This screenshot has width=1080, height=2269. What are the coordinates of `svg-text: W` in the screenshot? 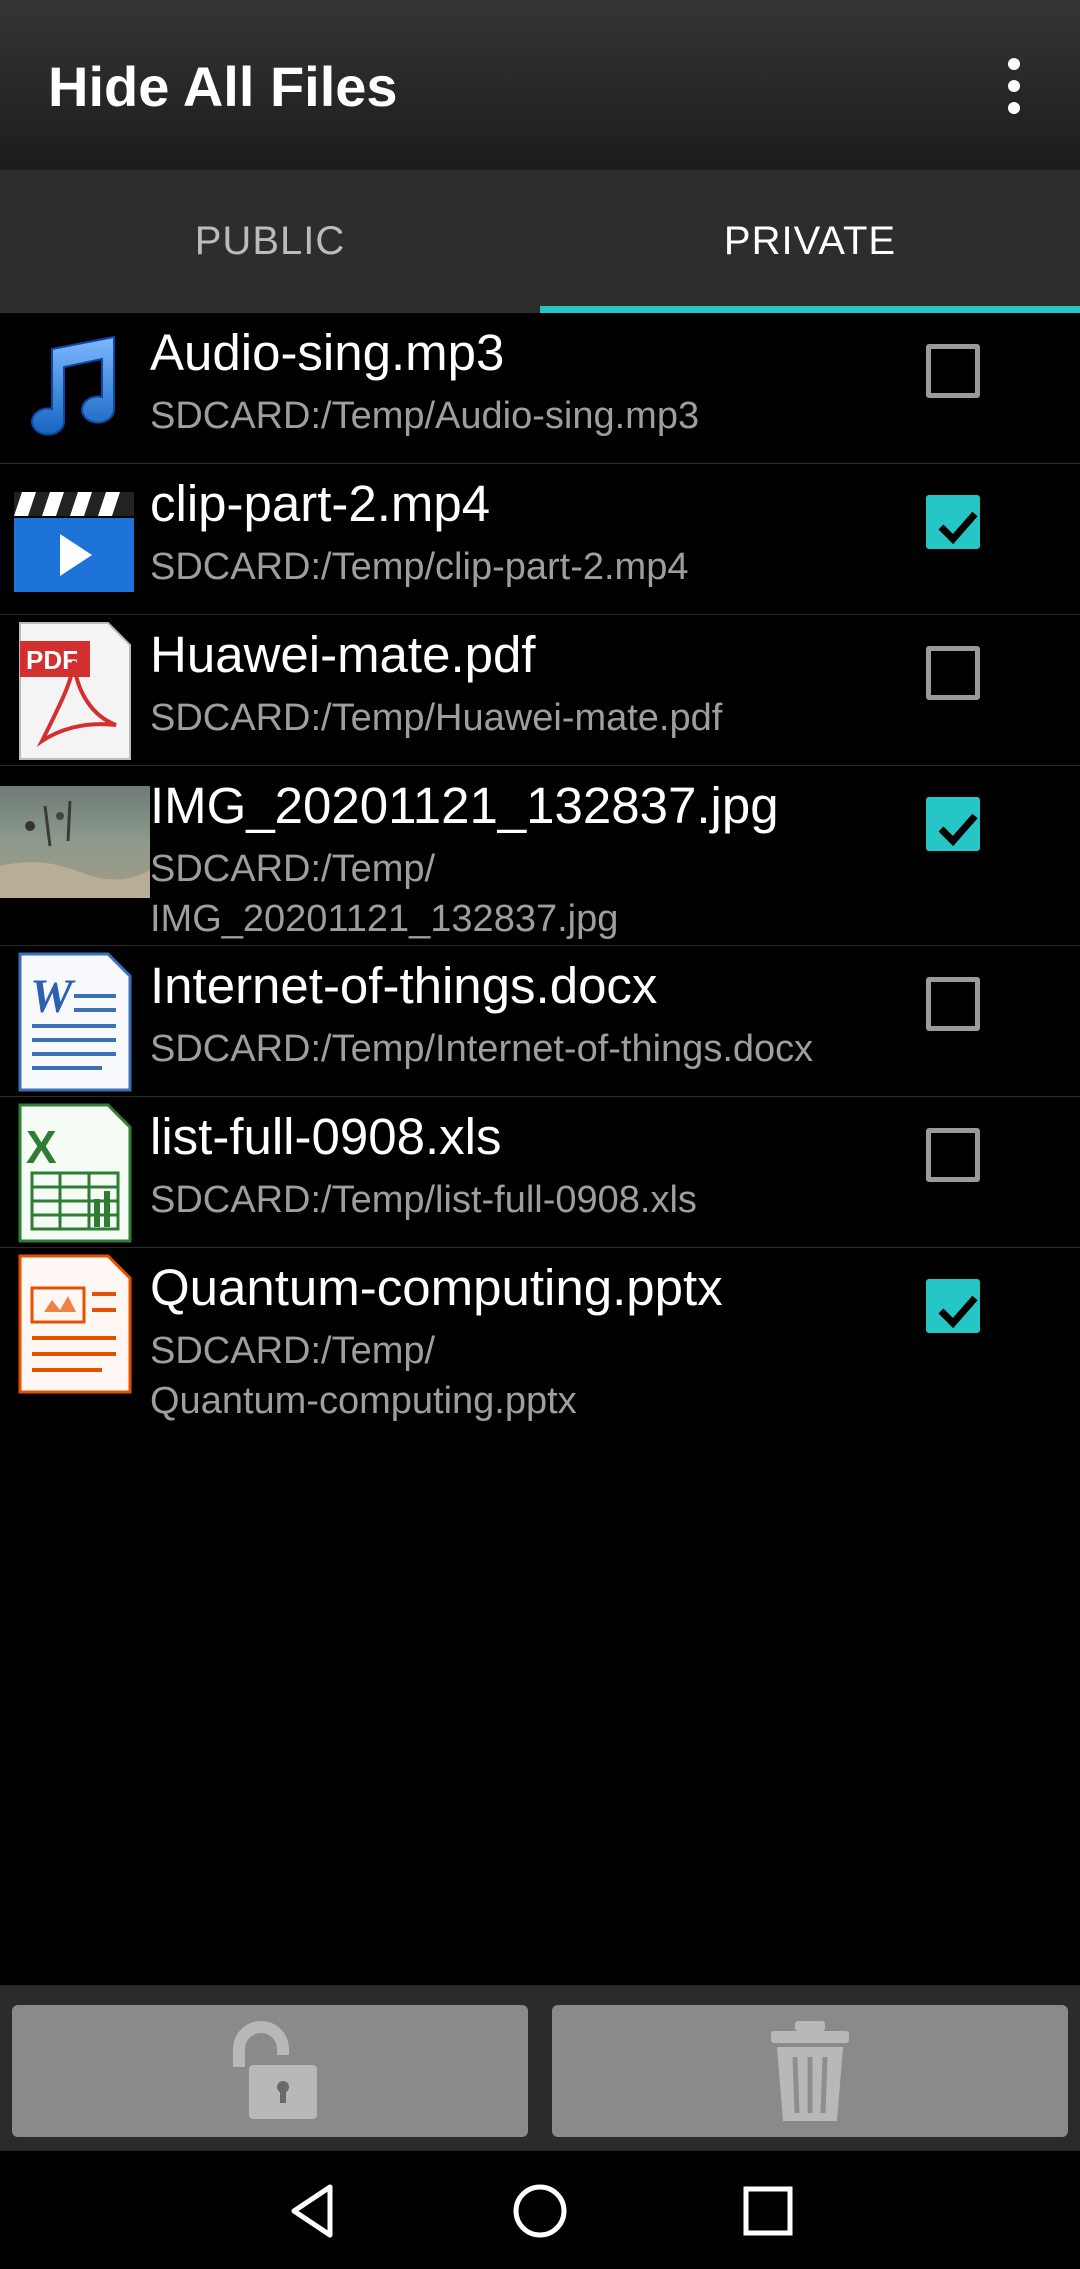 It's located at (53, 996).